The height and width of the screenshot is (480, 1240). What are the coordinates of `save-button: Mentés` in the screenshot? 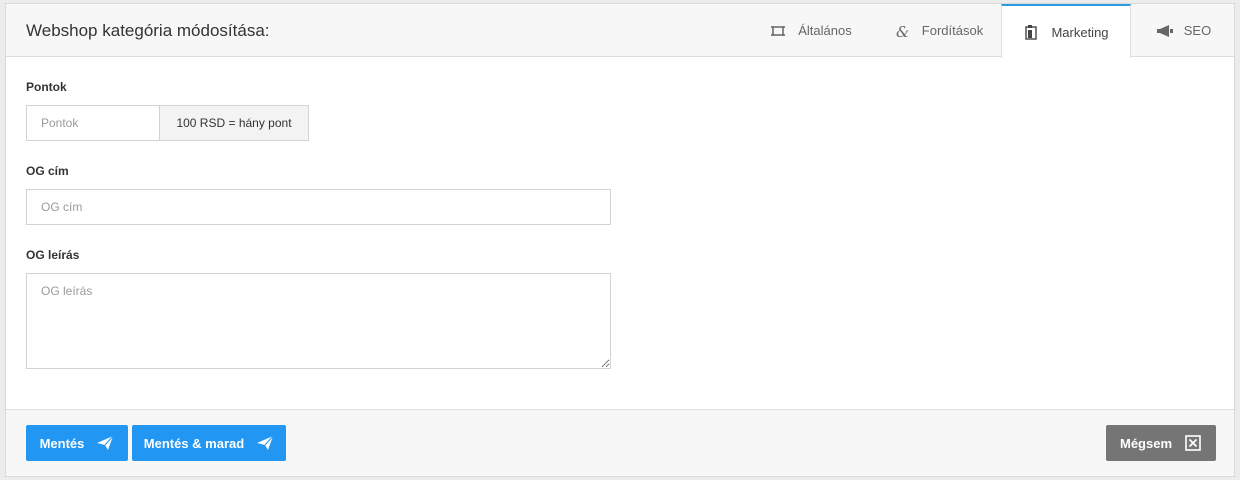 It's located at (77, 443).